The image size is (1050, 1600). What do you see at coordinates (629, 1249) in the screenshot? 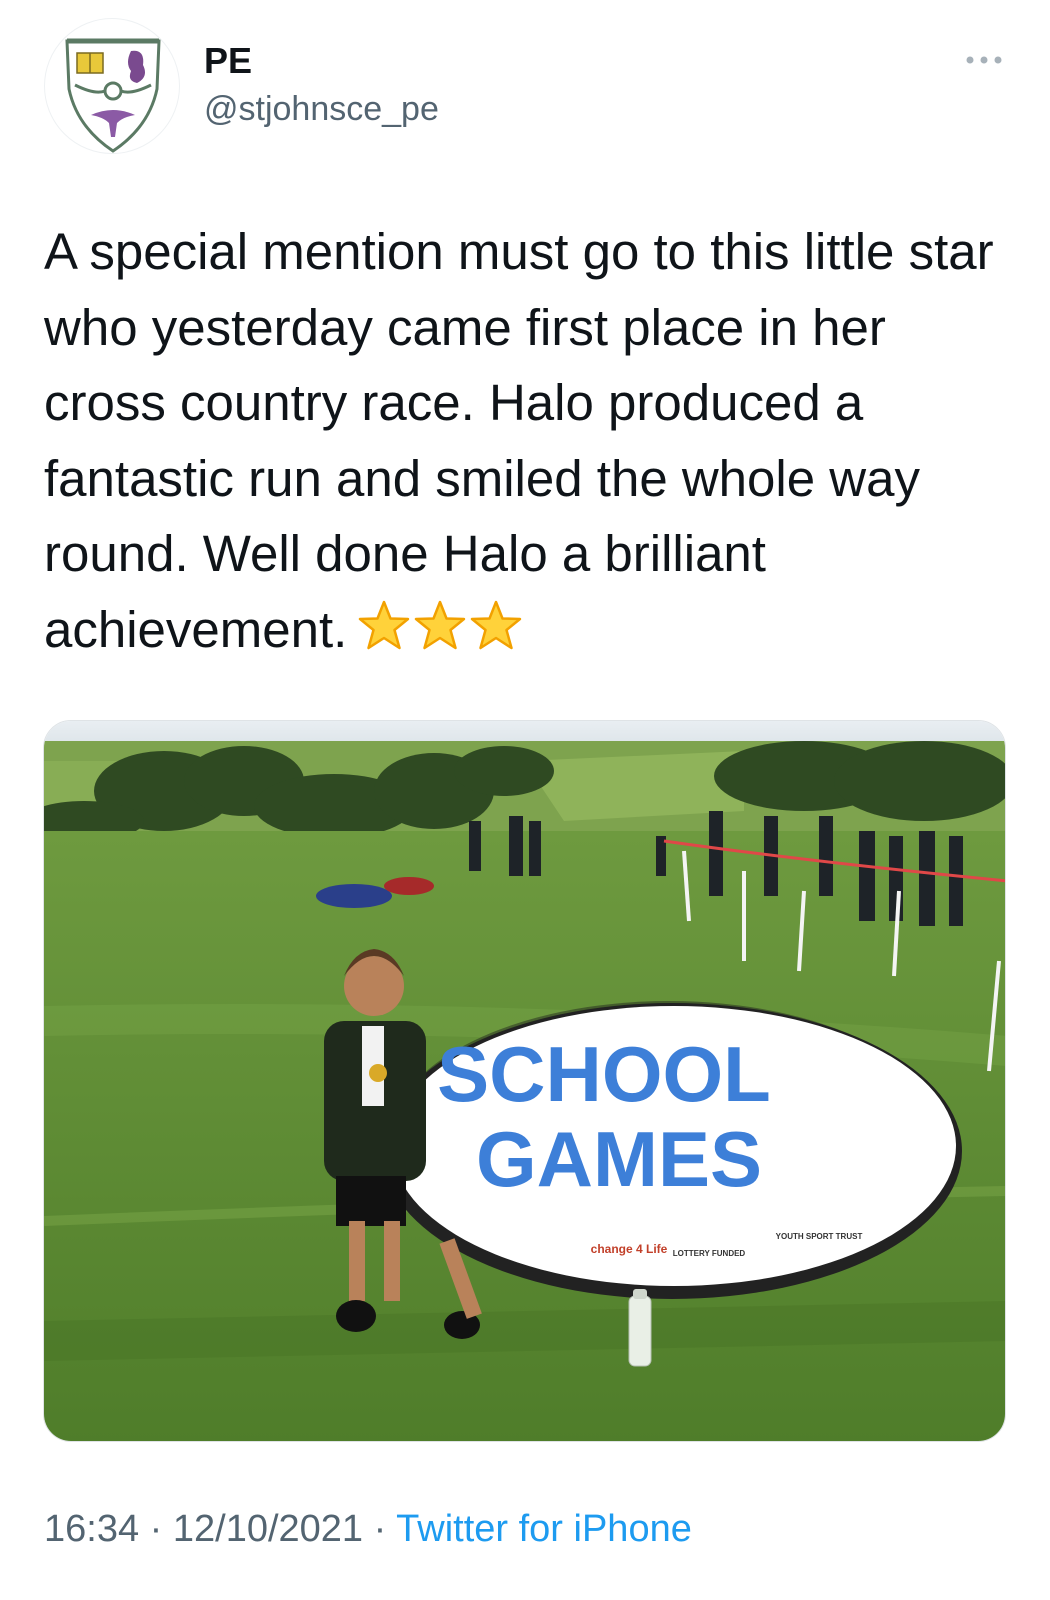
I see `banner-sponsor-1: change 4 Life` at bounding box center [629, 1249].